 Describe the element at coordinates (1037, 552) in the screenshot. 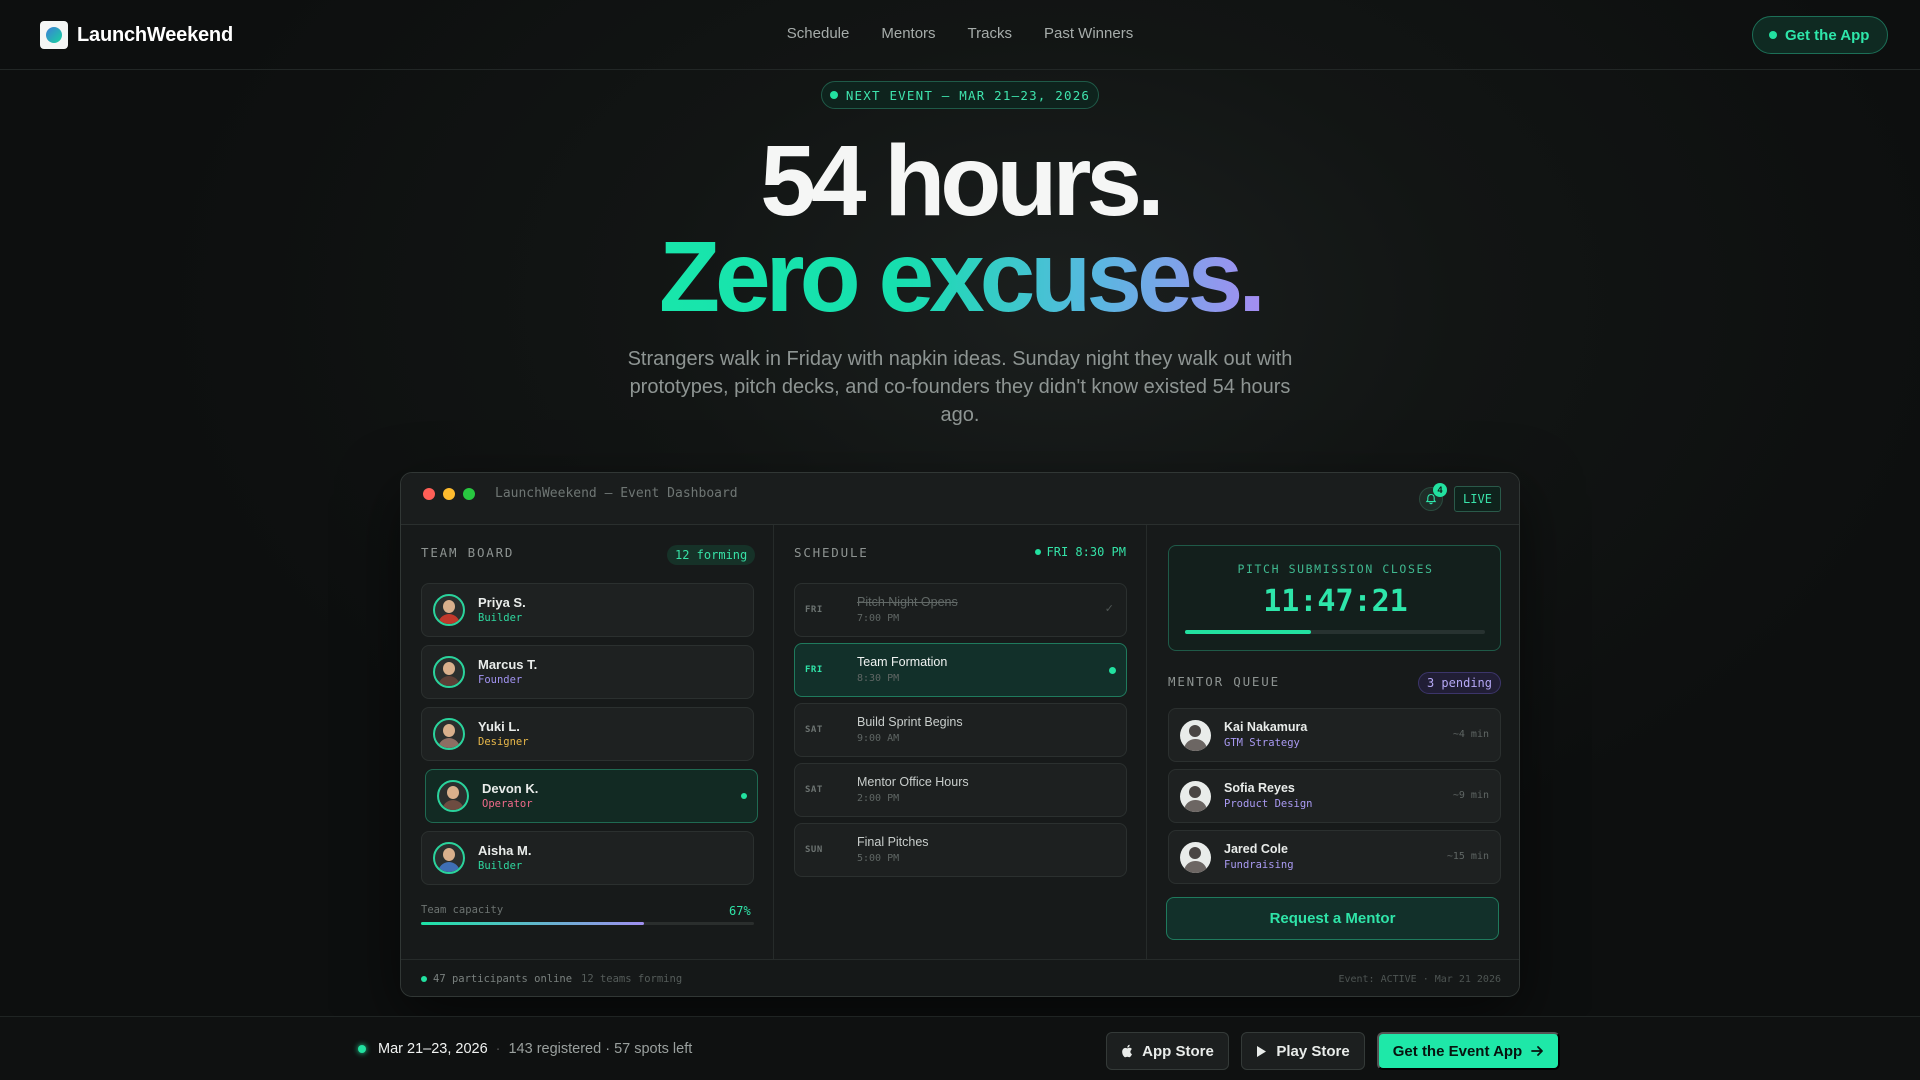

I see `now-dot-icon` at that location.